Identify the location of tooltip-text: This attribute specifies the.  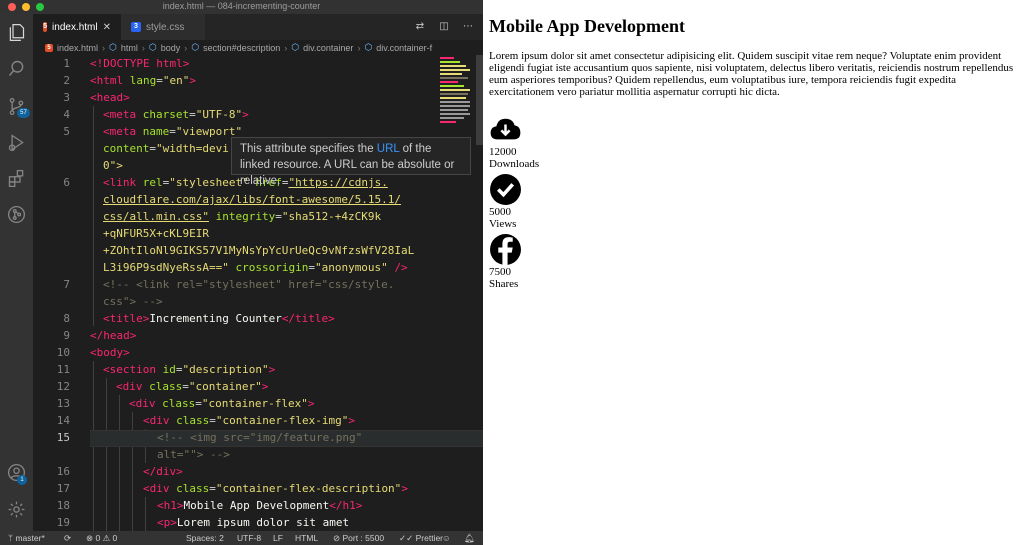
(308, 149).